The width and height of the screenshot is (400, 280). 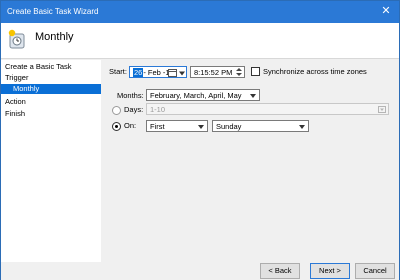 I want to click on cancel-button: Cancel, so click(x=375, y=271).